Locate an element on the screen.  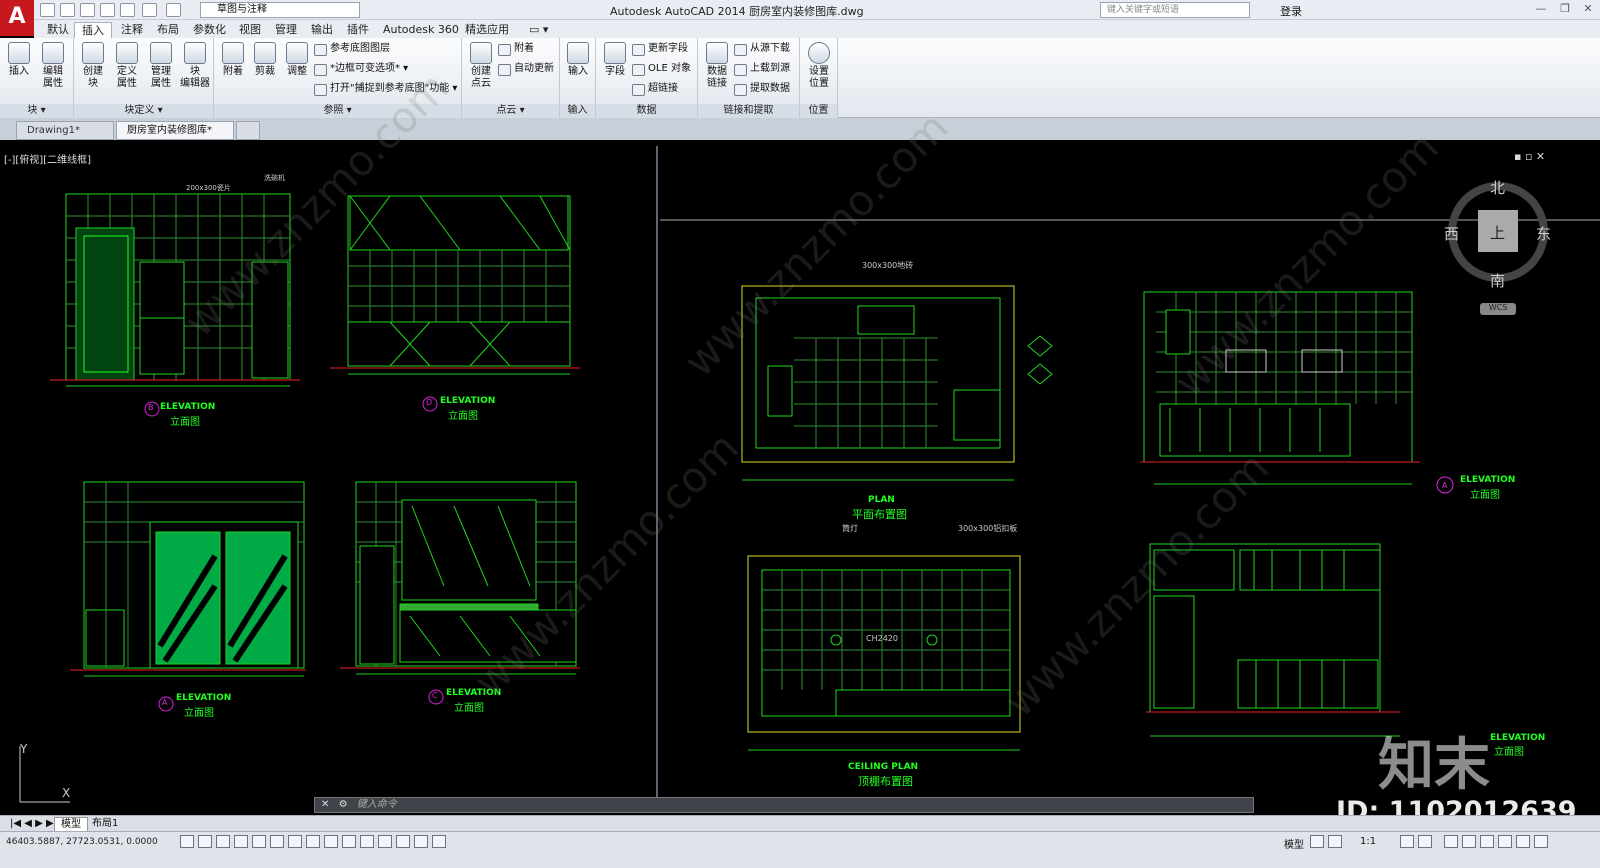
create-block-button: 创建 块 is located at coordinates (93, 66).